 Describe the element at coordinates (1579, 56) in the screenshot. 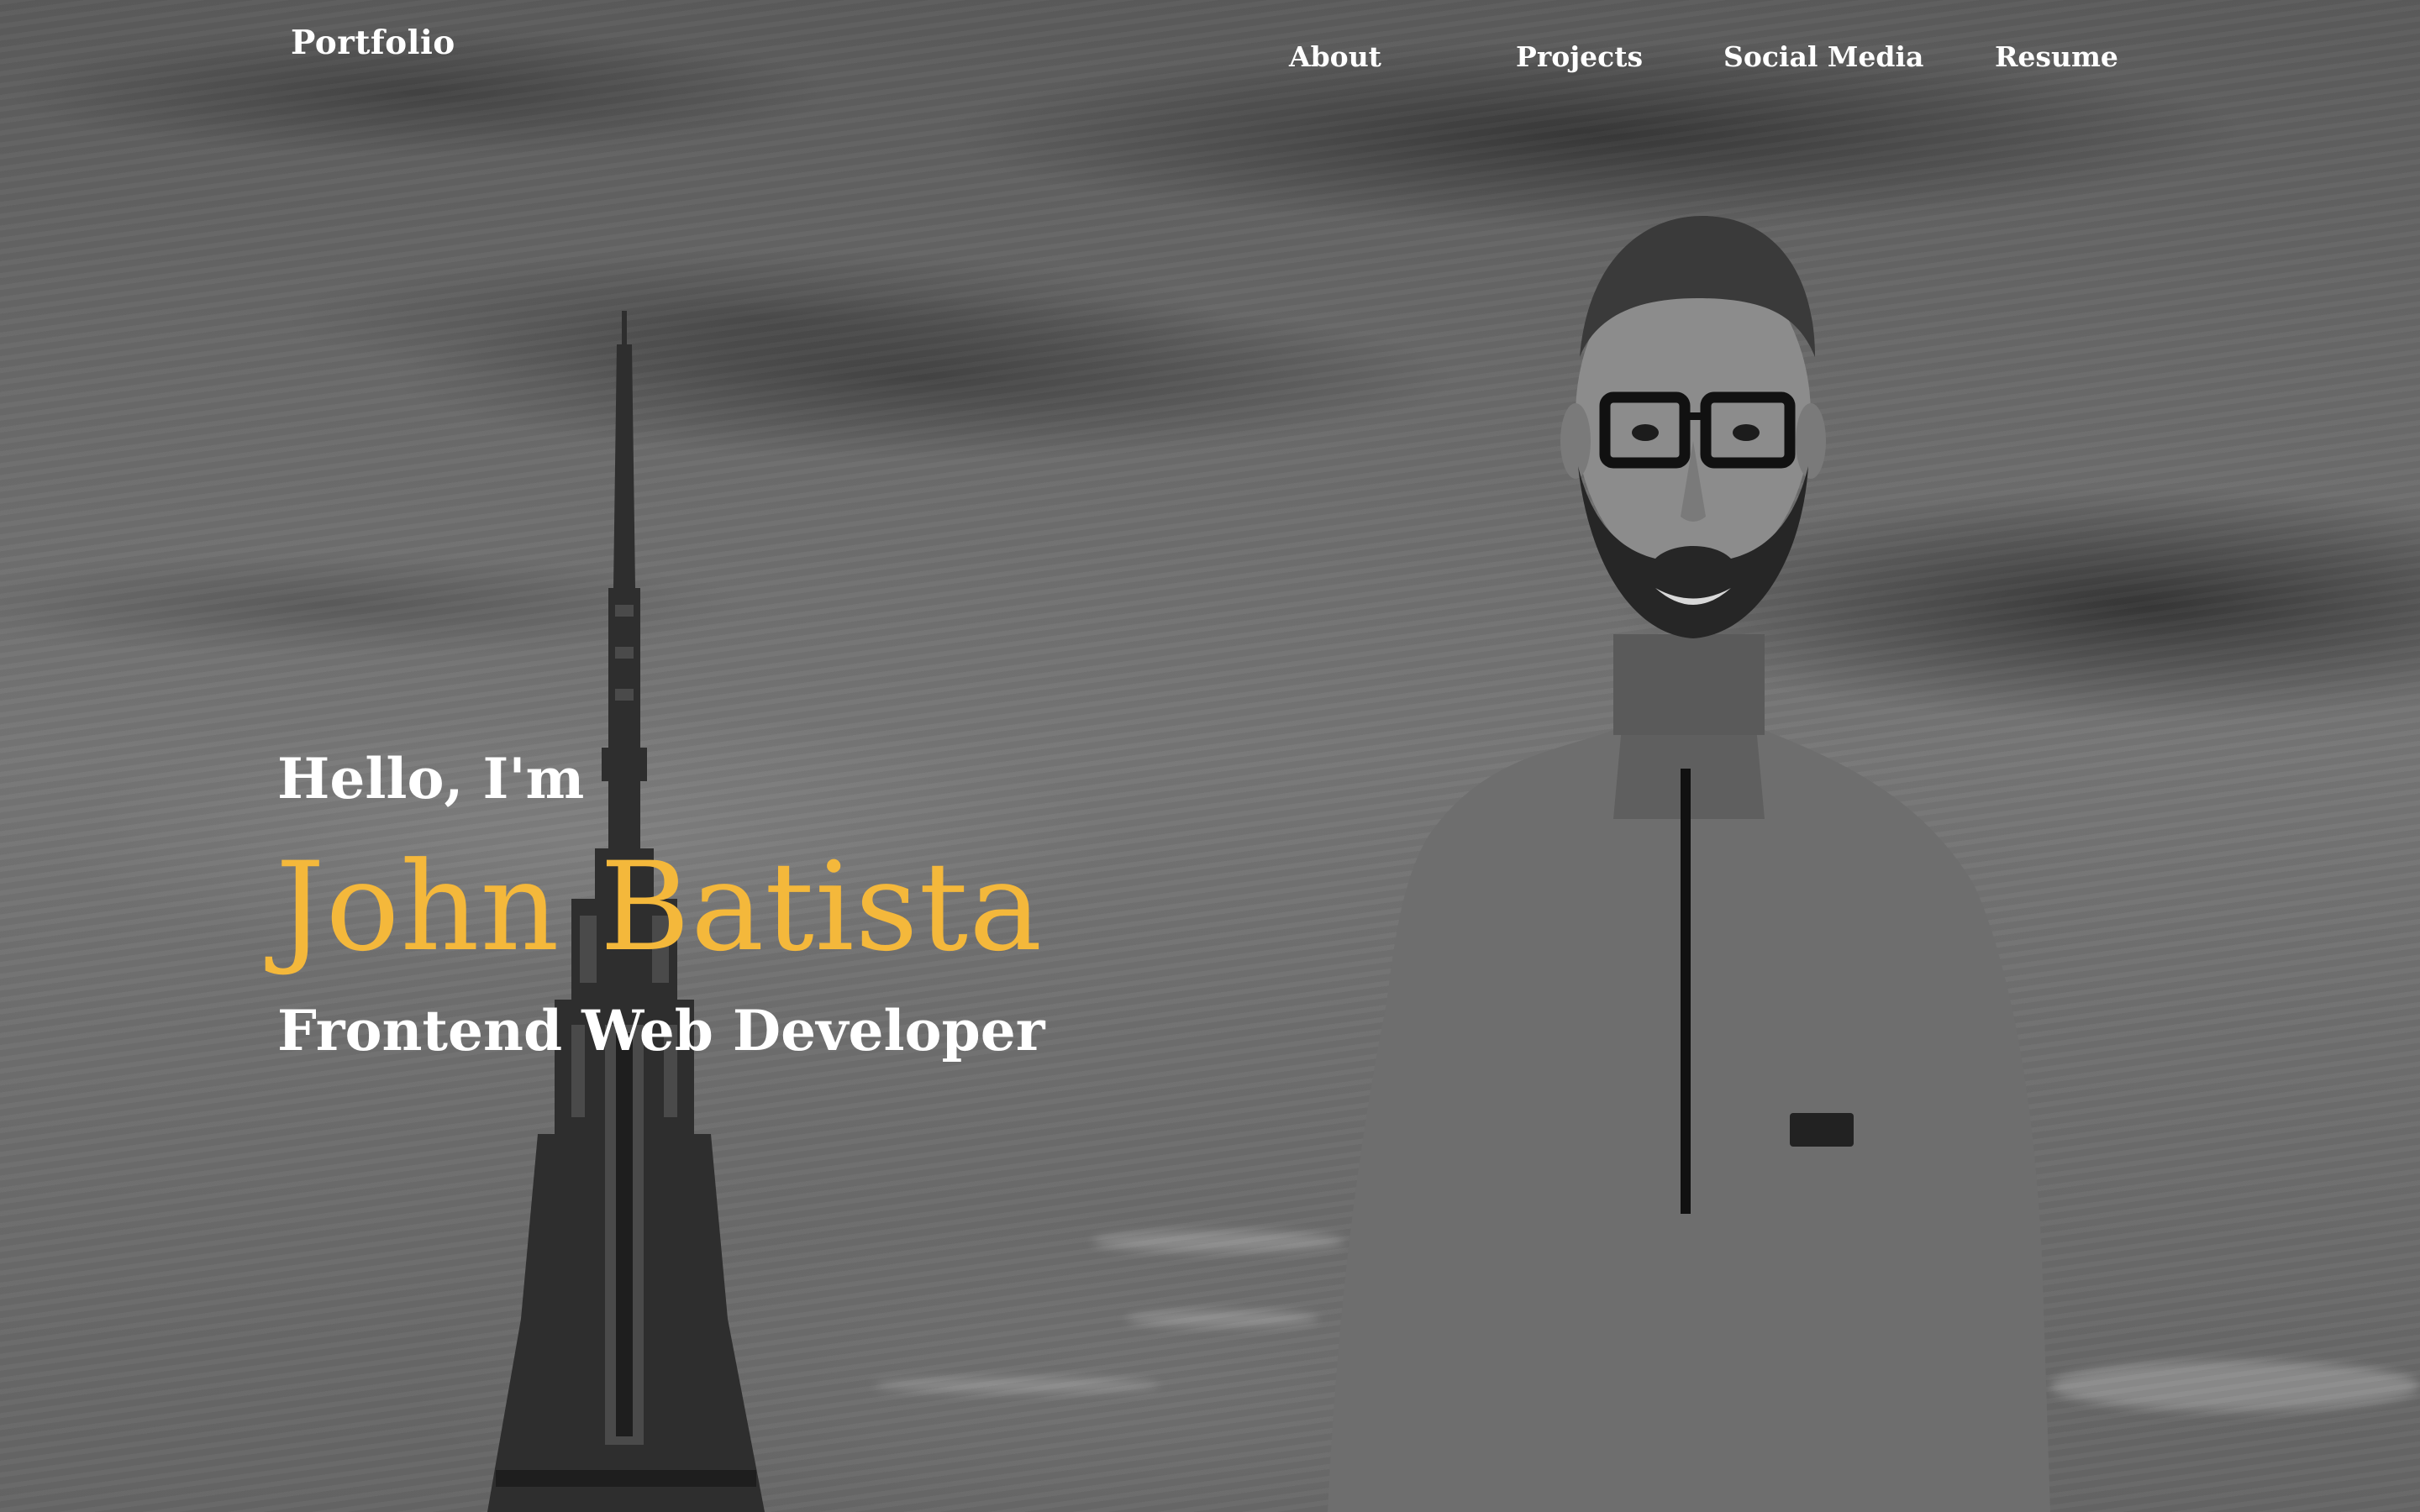

I see `nav-projects-link: Projects` at that location.